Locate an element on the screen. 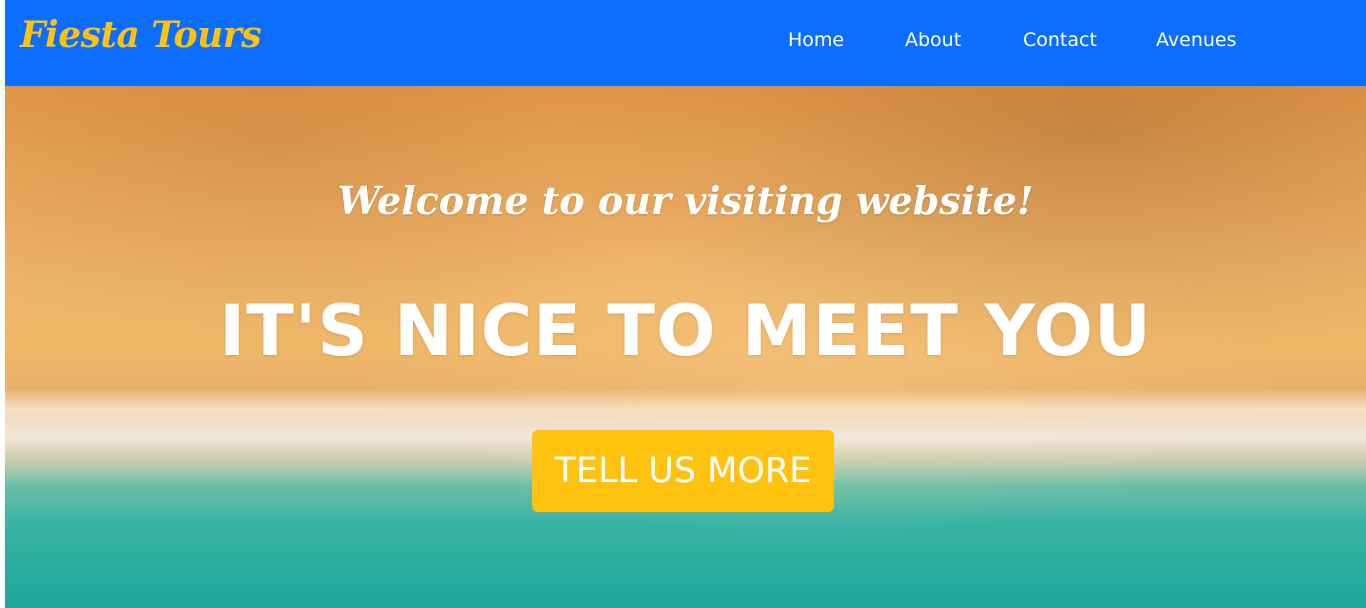  hero-welcome-subheading: Welcome to our visiting website! is located at coordinates (685, 200).